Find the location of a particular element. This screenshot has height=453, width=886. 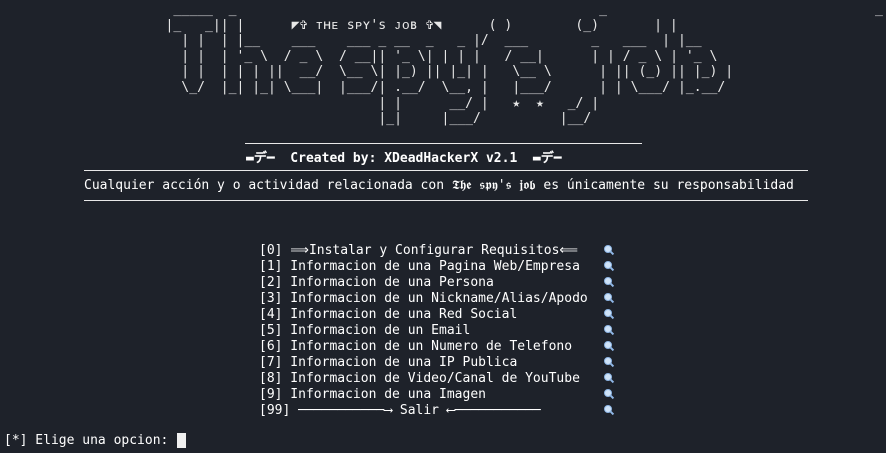

menu-item-label: [7] Informacion de una IP Publica is located at coordinates (388, 362).